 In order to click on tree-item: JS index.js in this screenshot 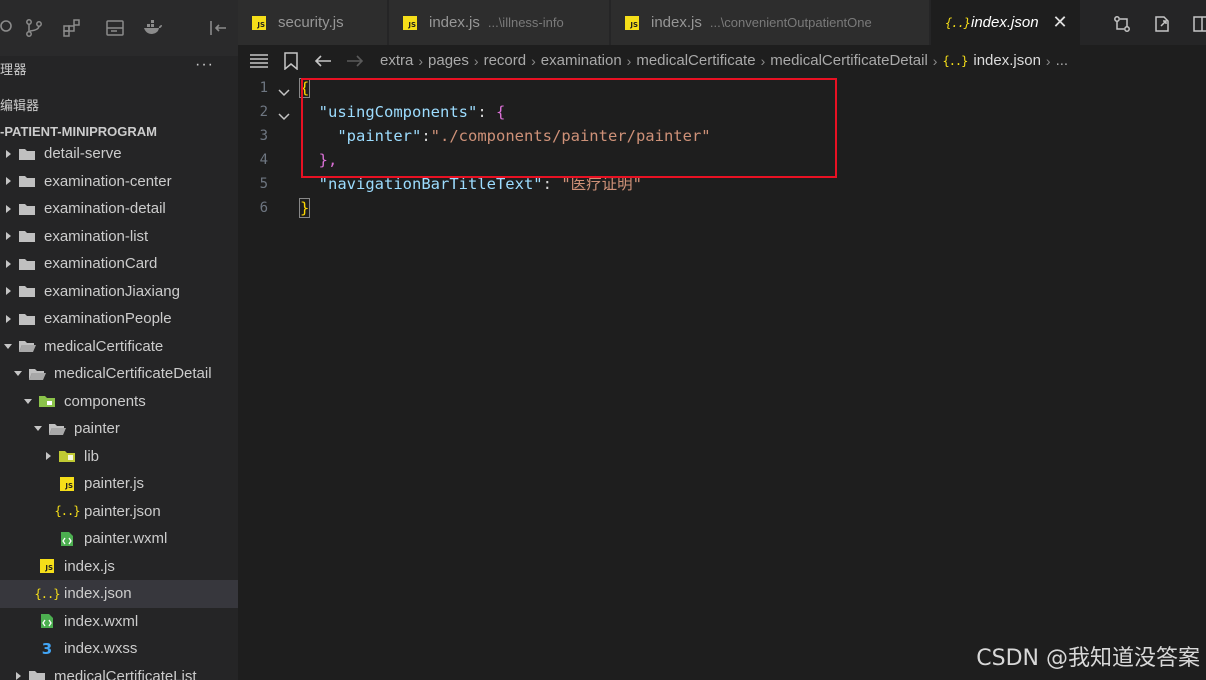, I will do `click(119, 567)`.